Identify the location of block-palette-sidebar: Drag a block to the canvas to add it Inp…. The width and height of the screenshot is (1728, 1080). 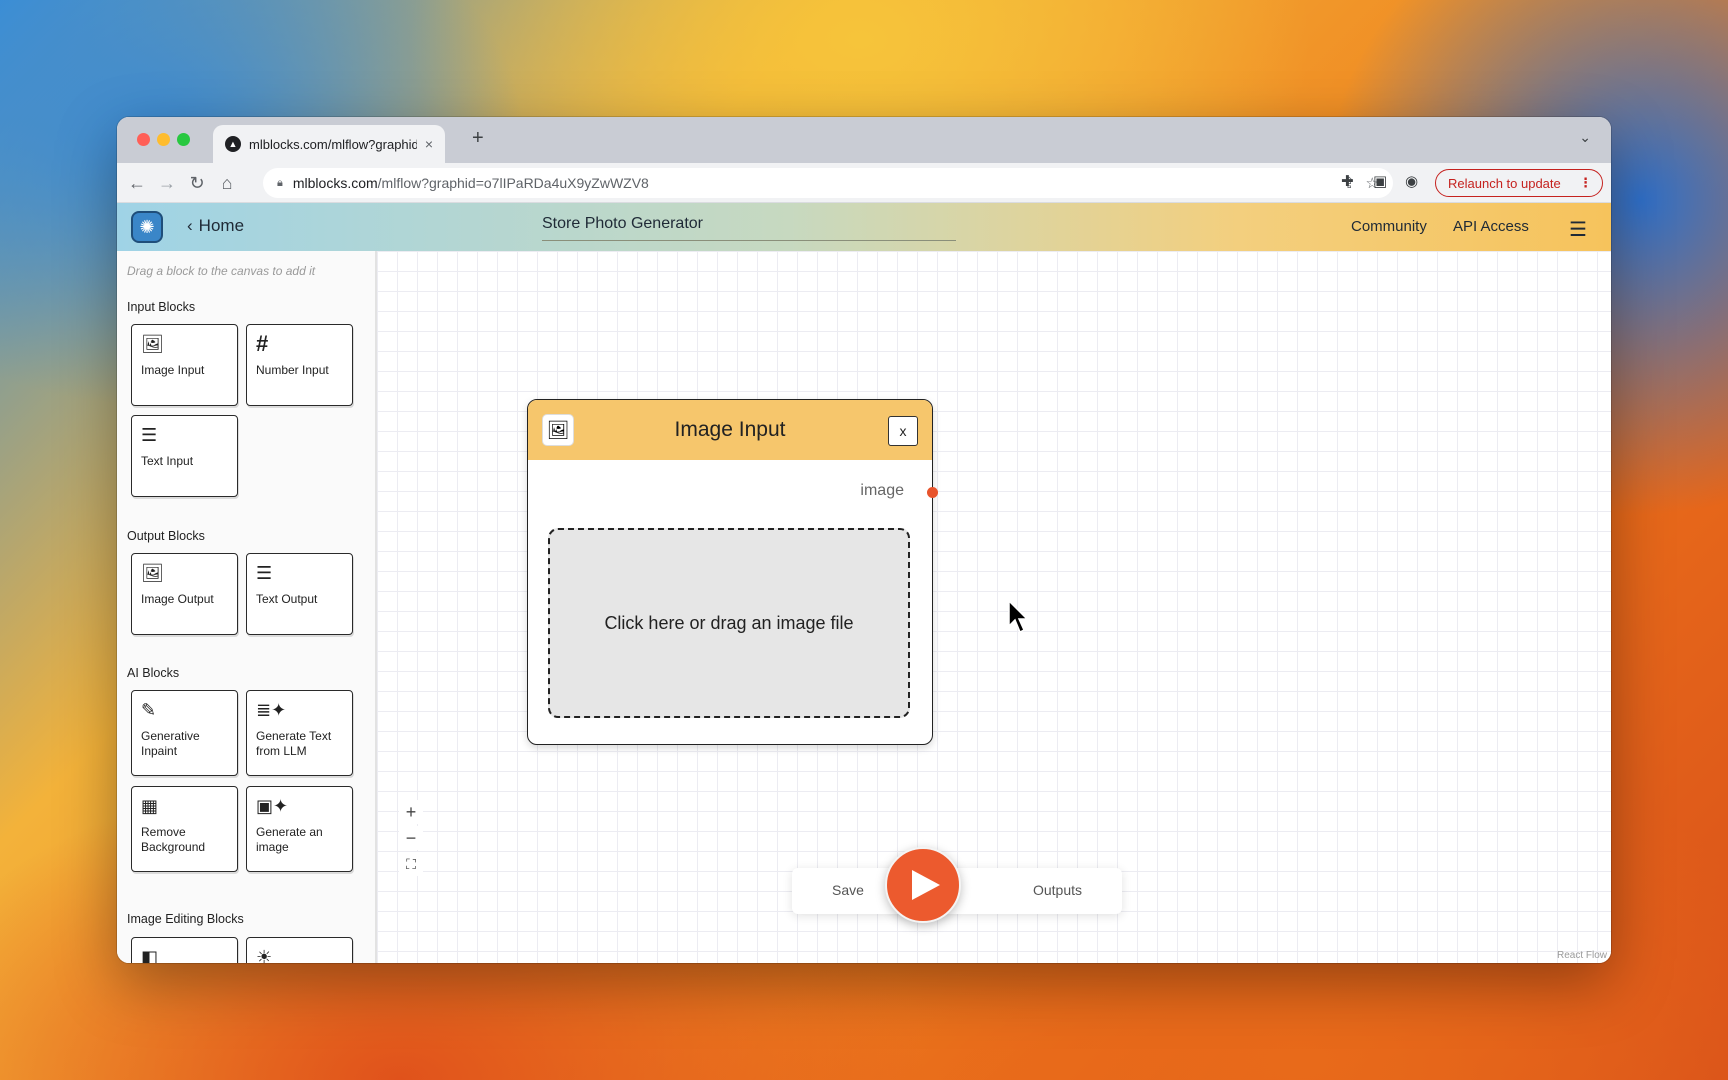
(247, 607).